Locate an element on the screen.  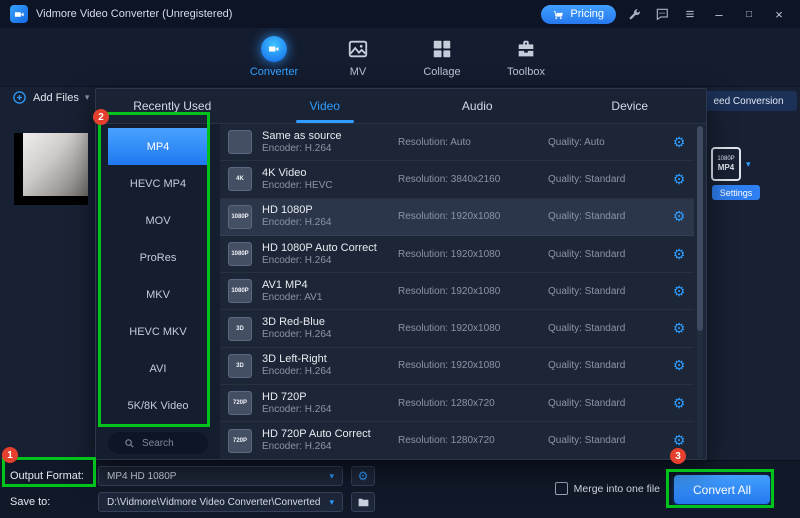
format-panel-tabs: Recently Used Video Audio Device is located at coordinates (401, 106).